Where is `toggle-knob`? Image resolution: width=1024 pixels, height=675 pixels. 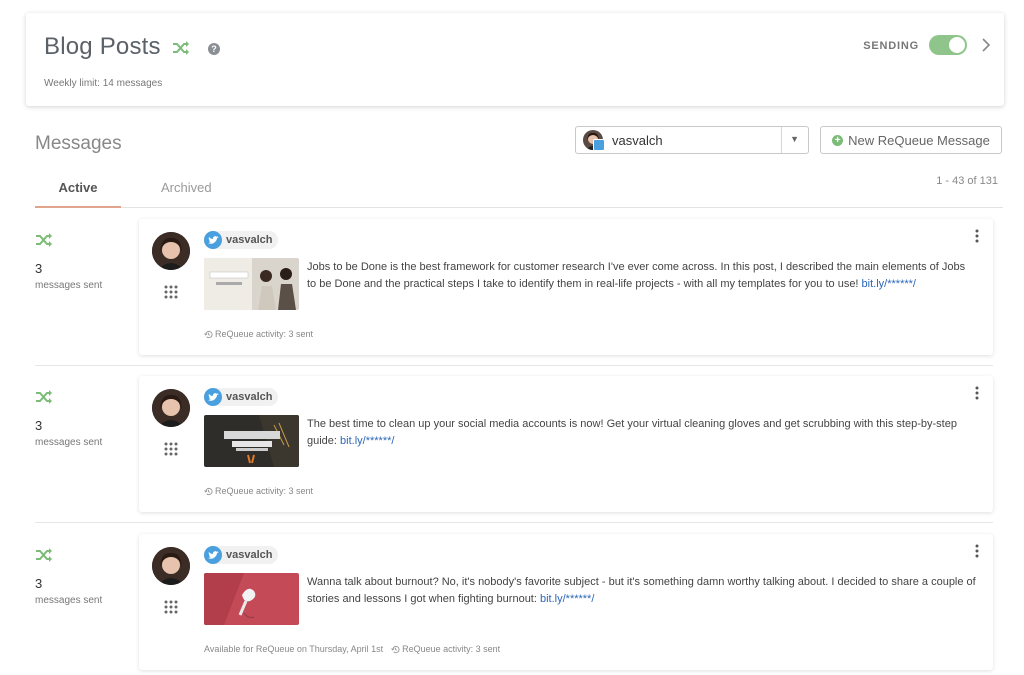 toggle-knob is located at coordinates (957, 45).